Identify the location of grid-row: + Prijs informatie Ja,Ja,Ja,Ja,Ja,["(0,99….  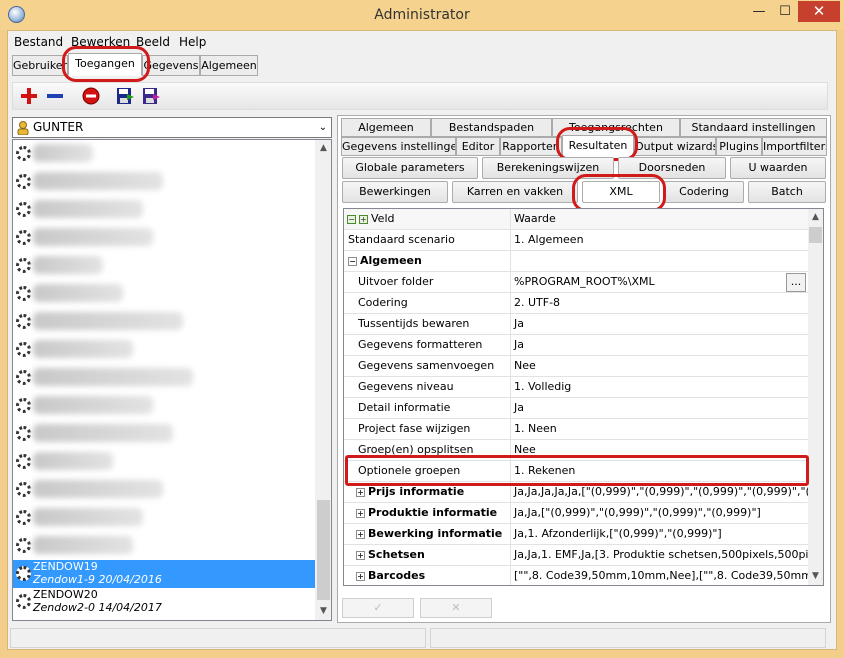
(576, 492).